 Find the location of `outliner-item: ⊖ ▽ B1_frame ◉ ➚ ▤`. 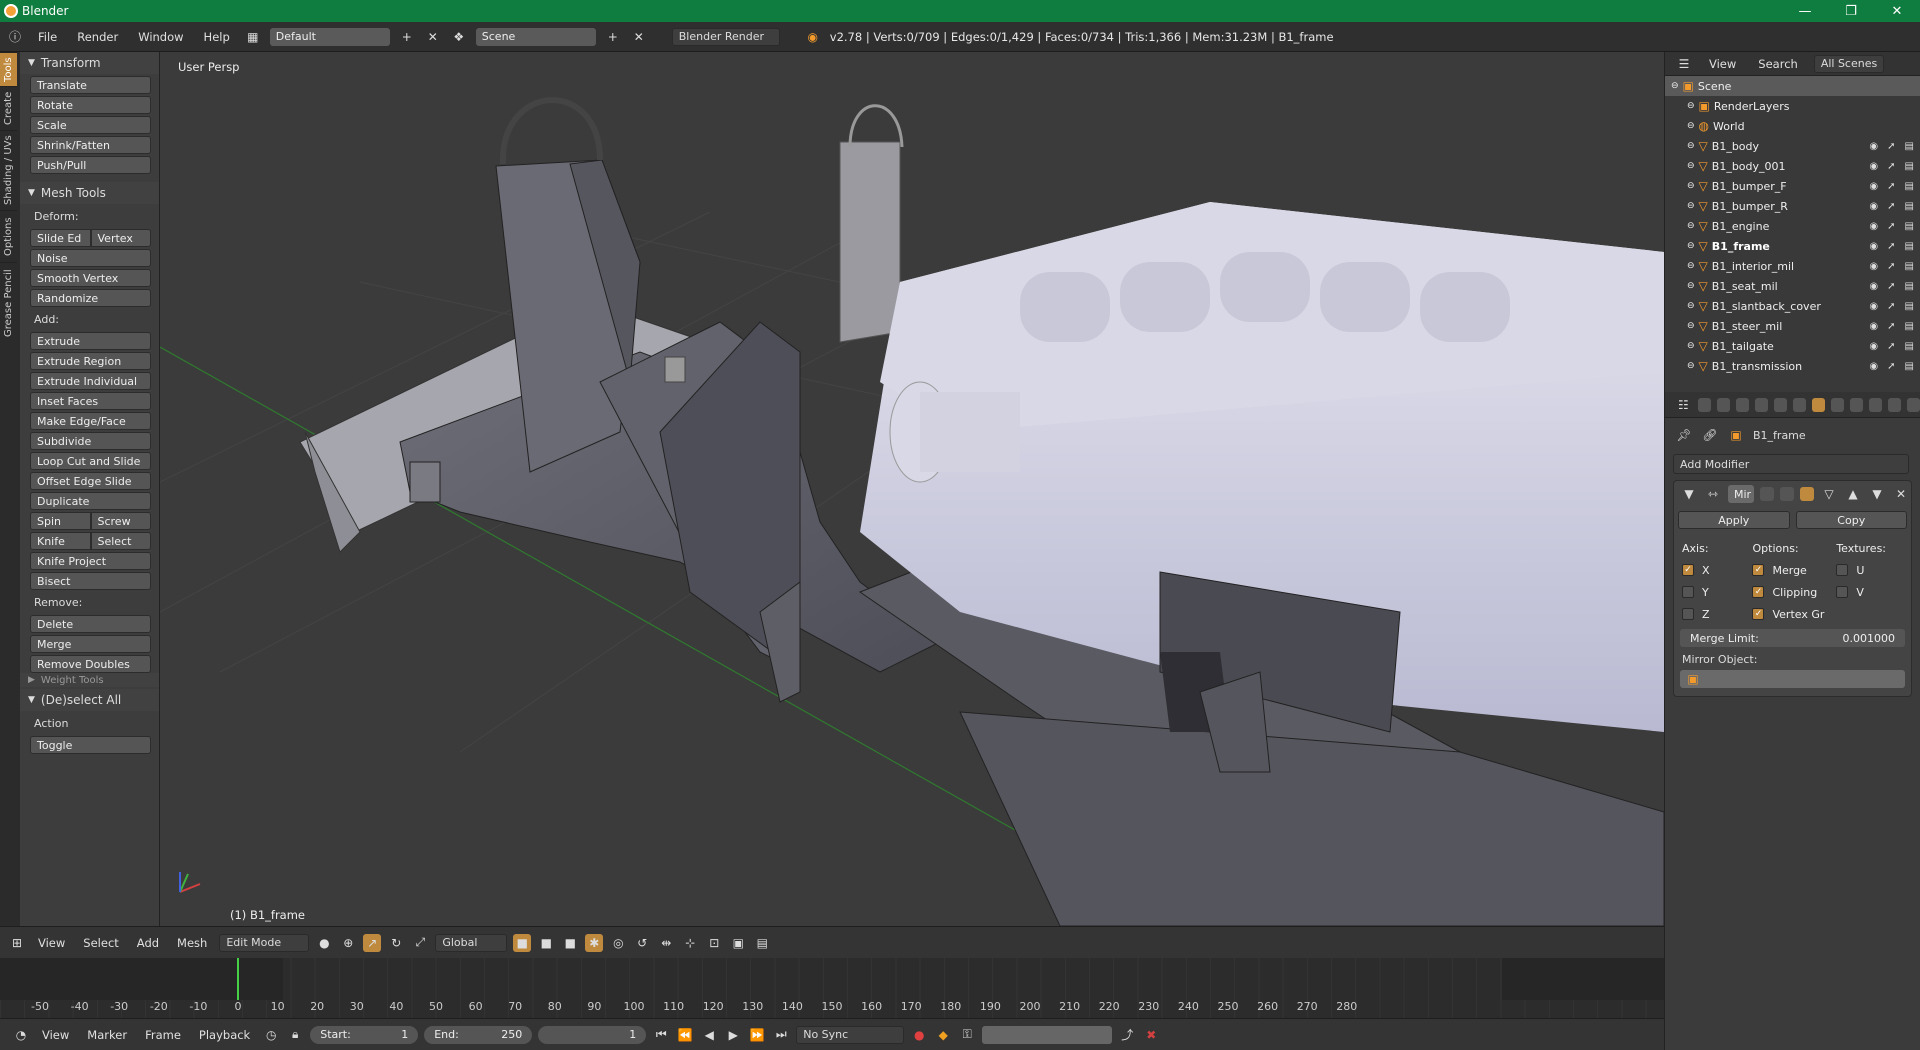

outliner-item: ⊖ ▽ B1_frame ◉ ➚ ▤ is located at coordinates (1792, 246).